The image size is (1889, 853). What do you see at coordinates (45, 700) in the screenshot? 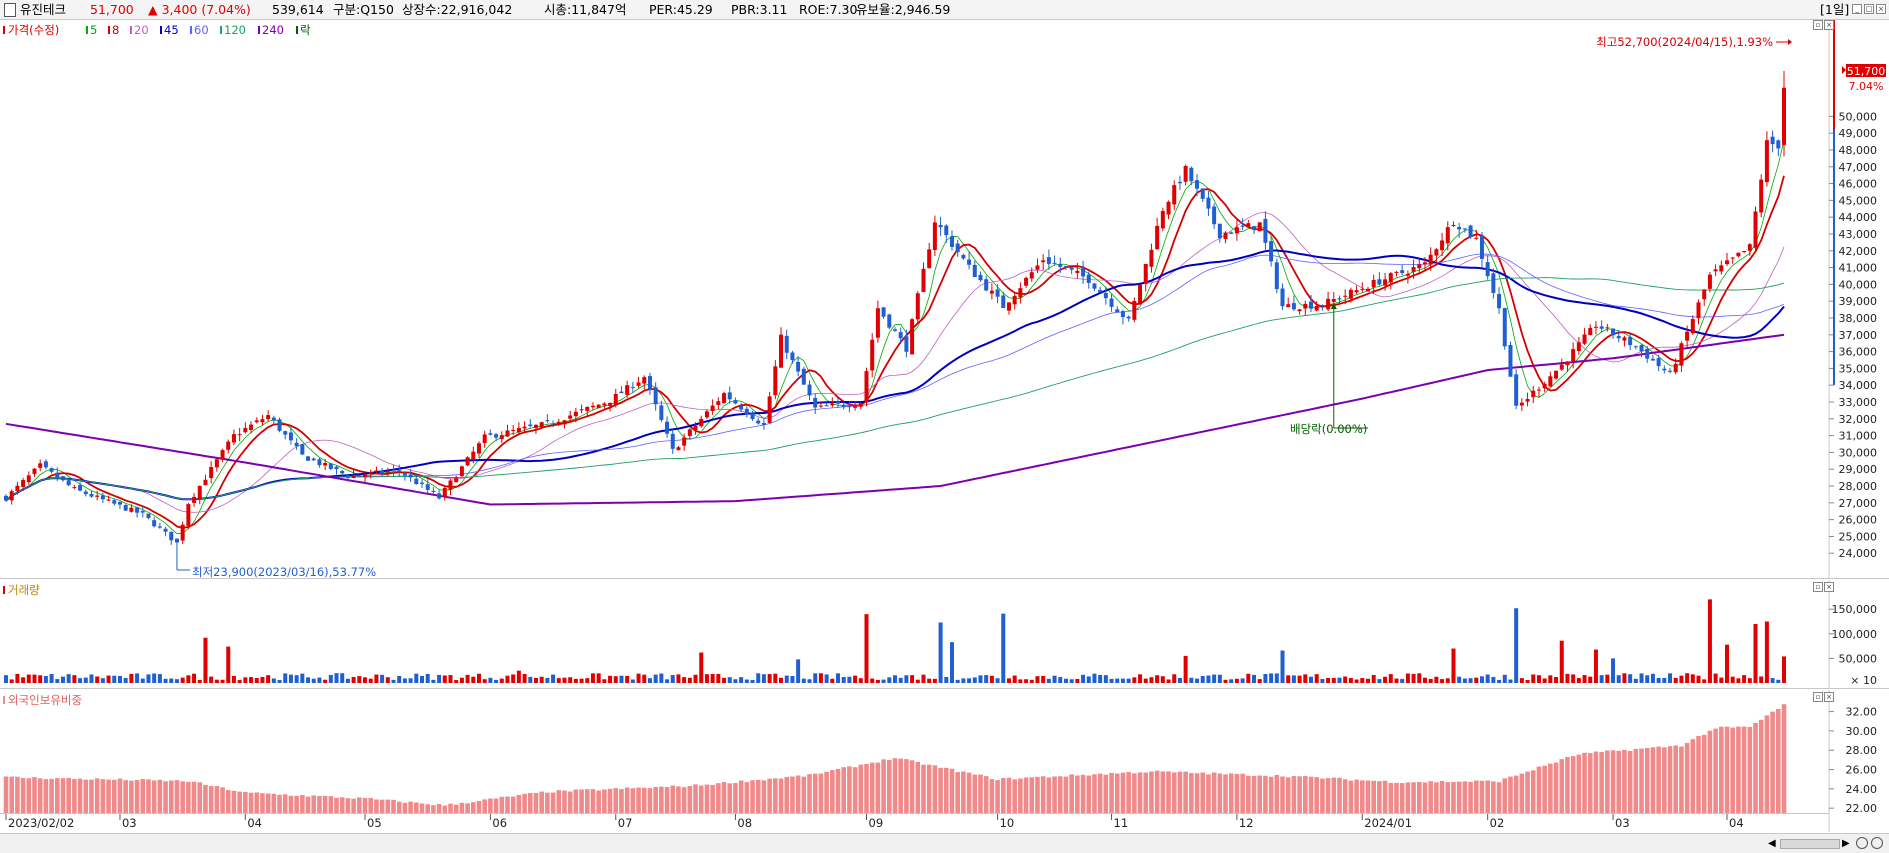
I see `foreign-legend: 외국인보유비중` at bounding box center [45, 700].